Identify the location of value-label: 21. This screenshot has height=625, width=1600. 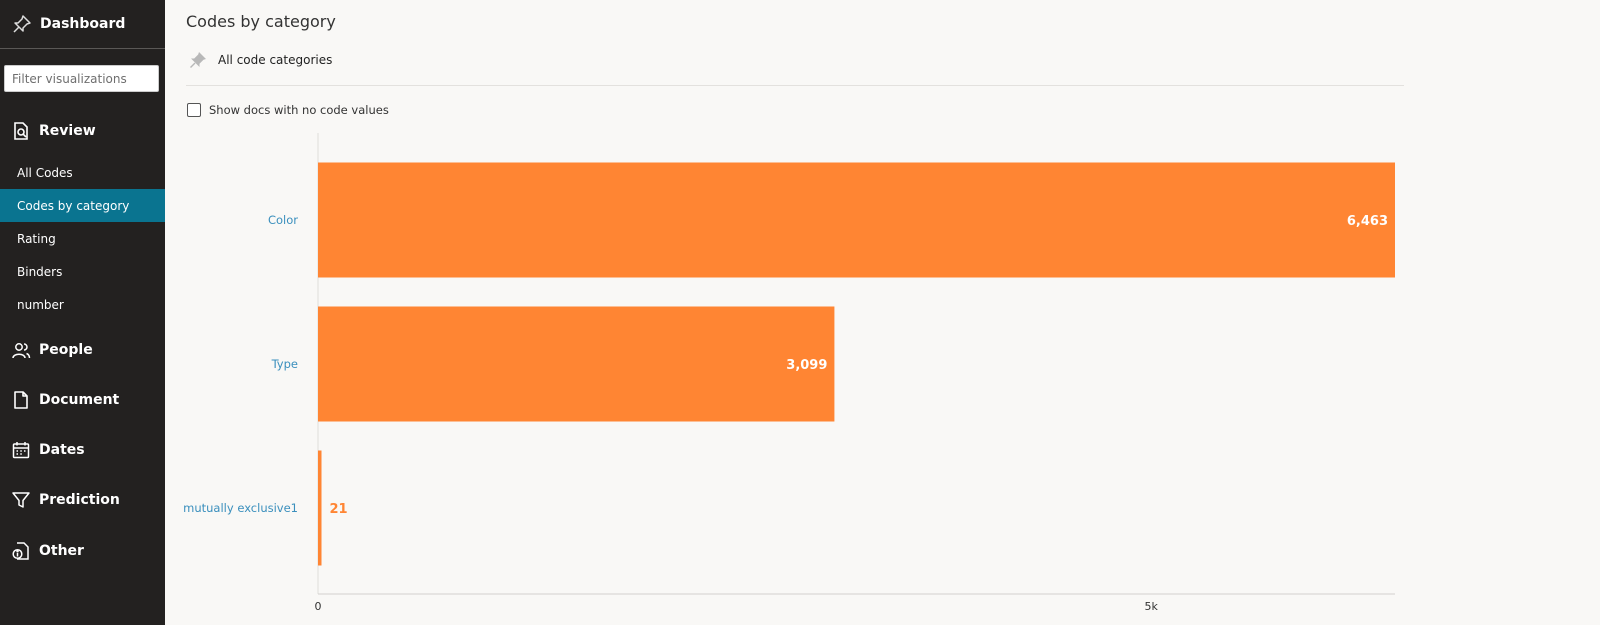
(338, 509).